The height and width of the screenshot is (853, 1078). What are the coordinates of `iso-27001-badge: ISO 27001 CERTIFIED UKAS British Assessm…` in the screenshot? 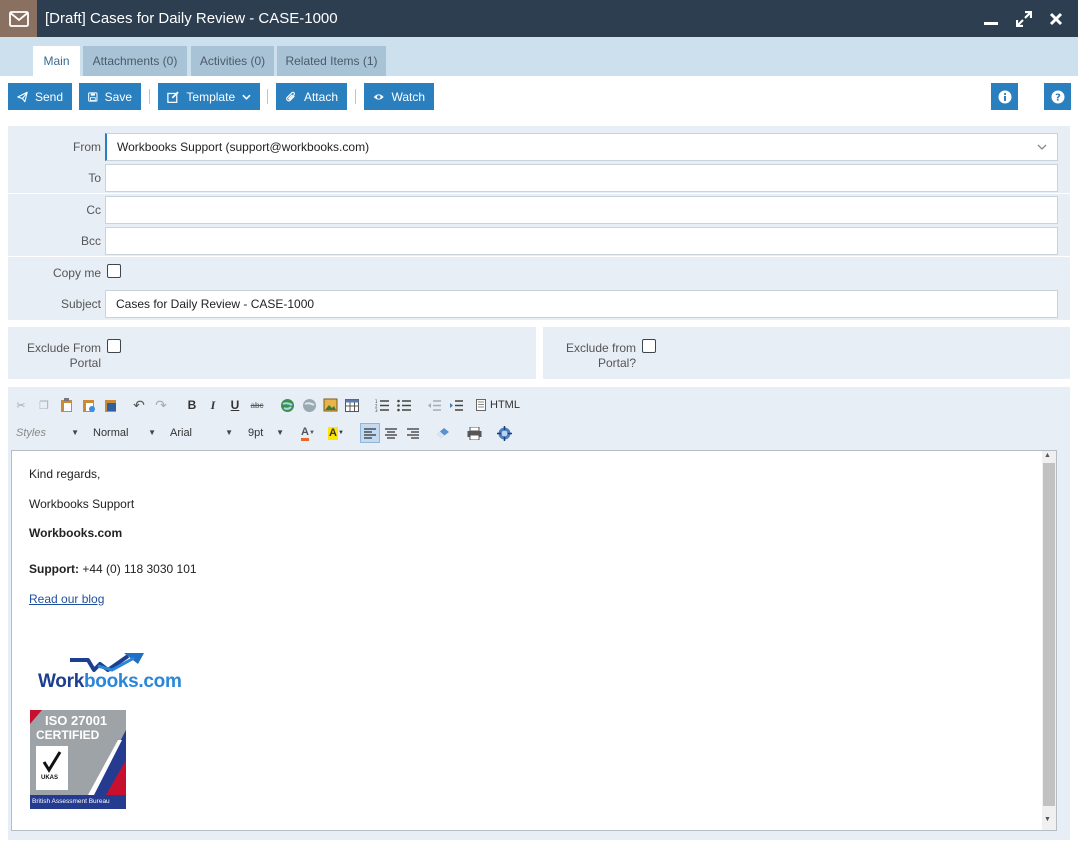 It's located at (78, 759).